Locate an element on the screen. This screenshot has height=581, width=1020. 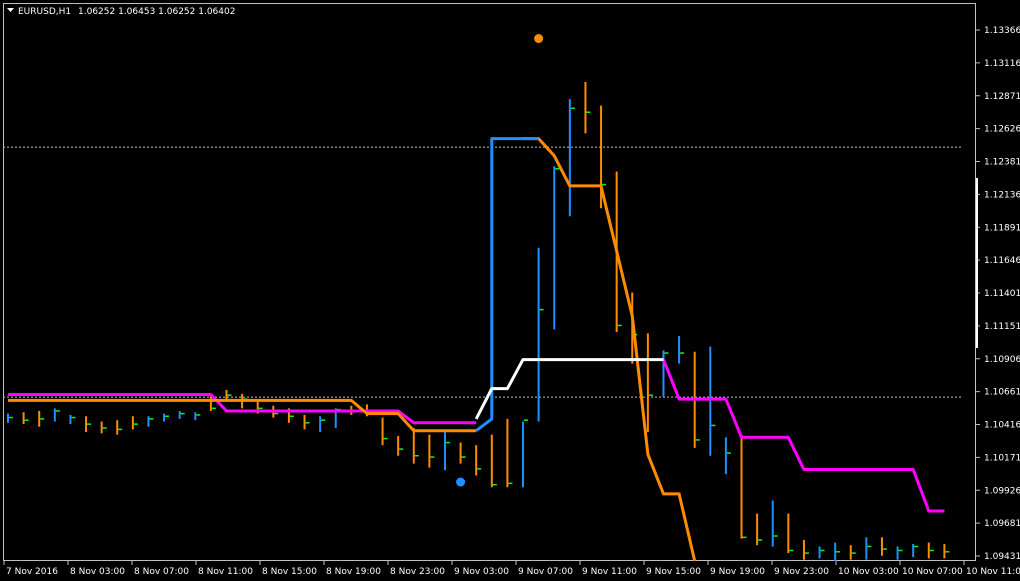
y-tick-label-2: 1.12871 is located at coordinates (1002, 97).